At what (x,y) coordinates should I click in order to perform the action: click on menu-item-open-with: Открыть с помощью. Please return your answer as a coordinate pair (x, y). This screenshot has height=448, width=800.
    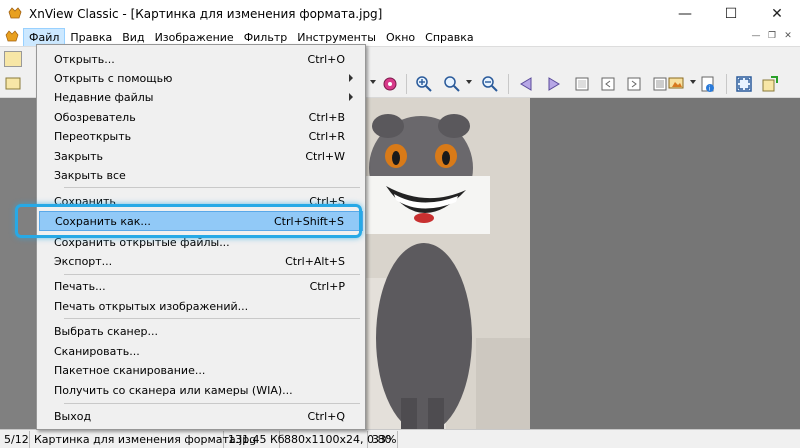
    Looking at the image, I should click on (201, 78).